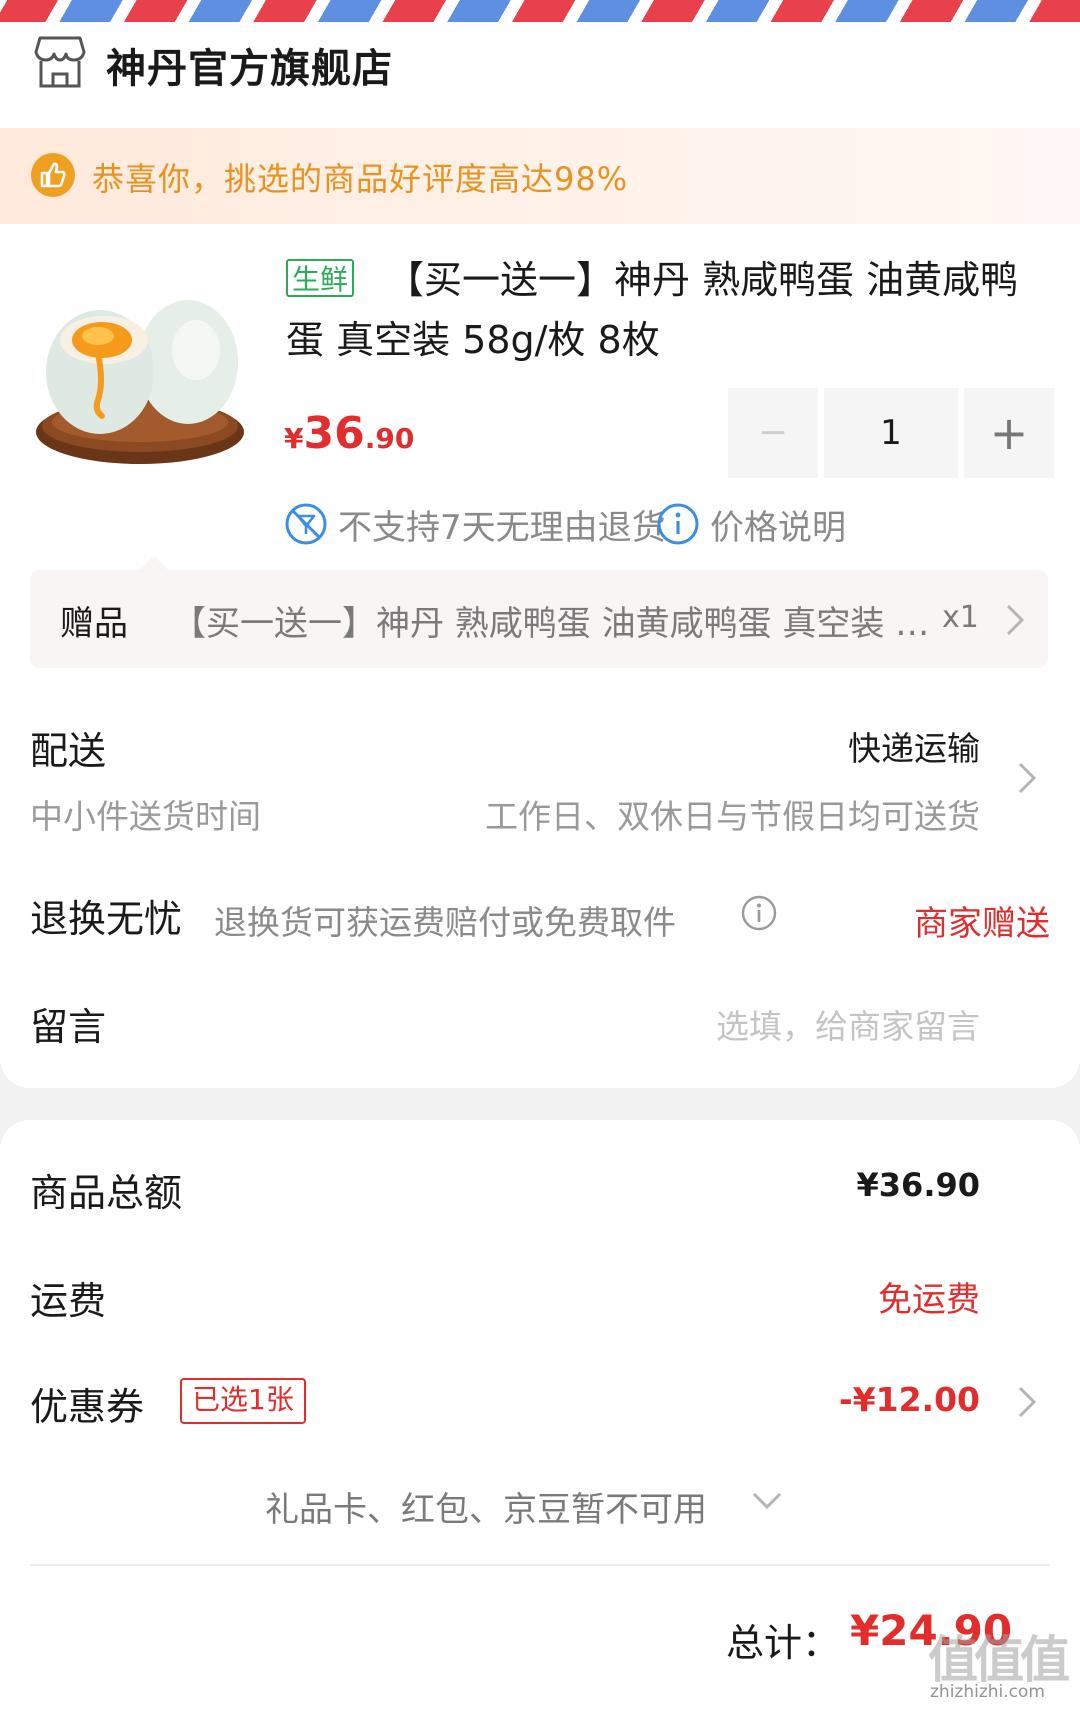 Image resolution: width=1080 pixels, height=1720 pixels. What do you see at coordinates (848, 1024) in the screenshot?
I see `message-input: 选填，给商家留言` at bounding box center [848, 1024].